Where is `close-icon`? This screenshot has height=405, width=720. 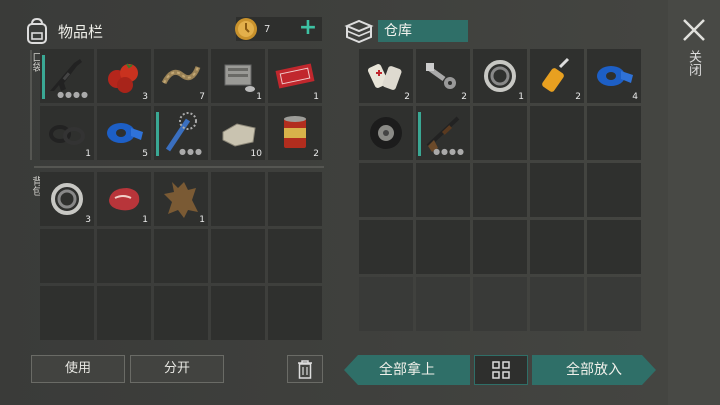
close-icon is located at coordinates (694, 30).